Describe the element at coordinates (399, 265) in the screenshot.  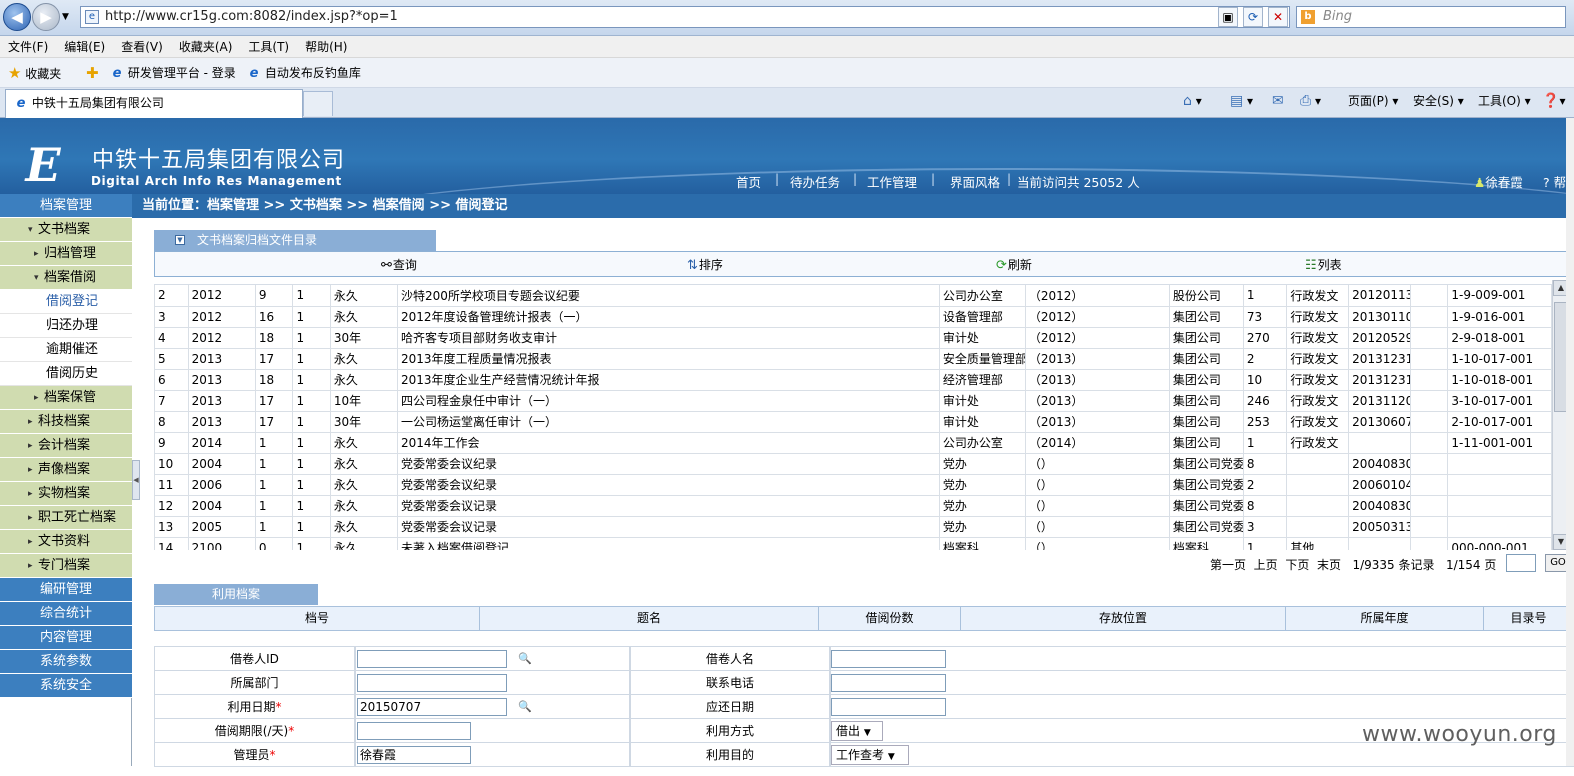
I see `query-button: ⚯查询` at that location.